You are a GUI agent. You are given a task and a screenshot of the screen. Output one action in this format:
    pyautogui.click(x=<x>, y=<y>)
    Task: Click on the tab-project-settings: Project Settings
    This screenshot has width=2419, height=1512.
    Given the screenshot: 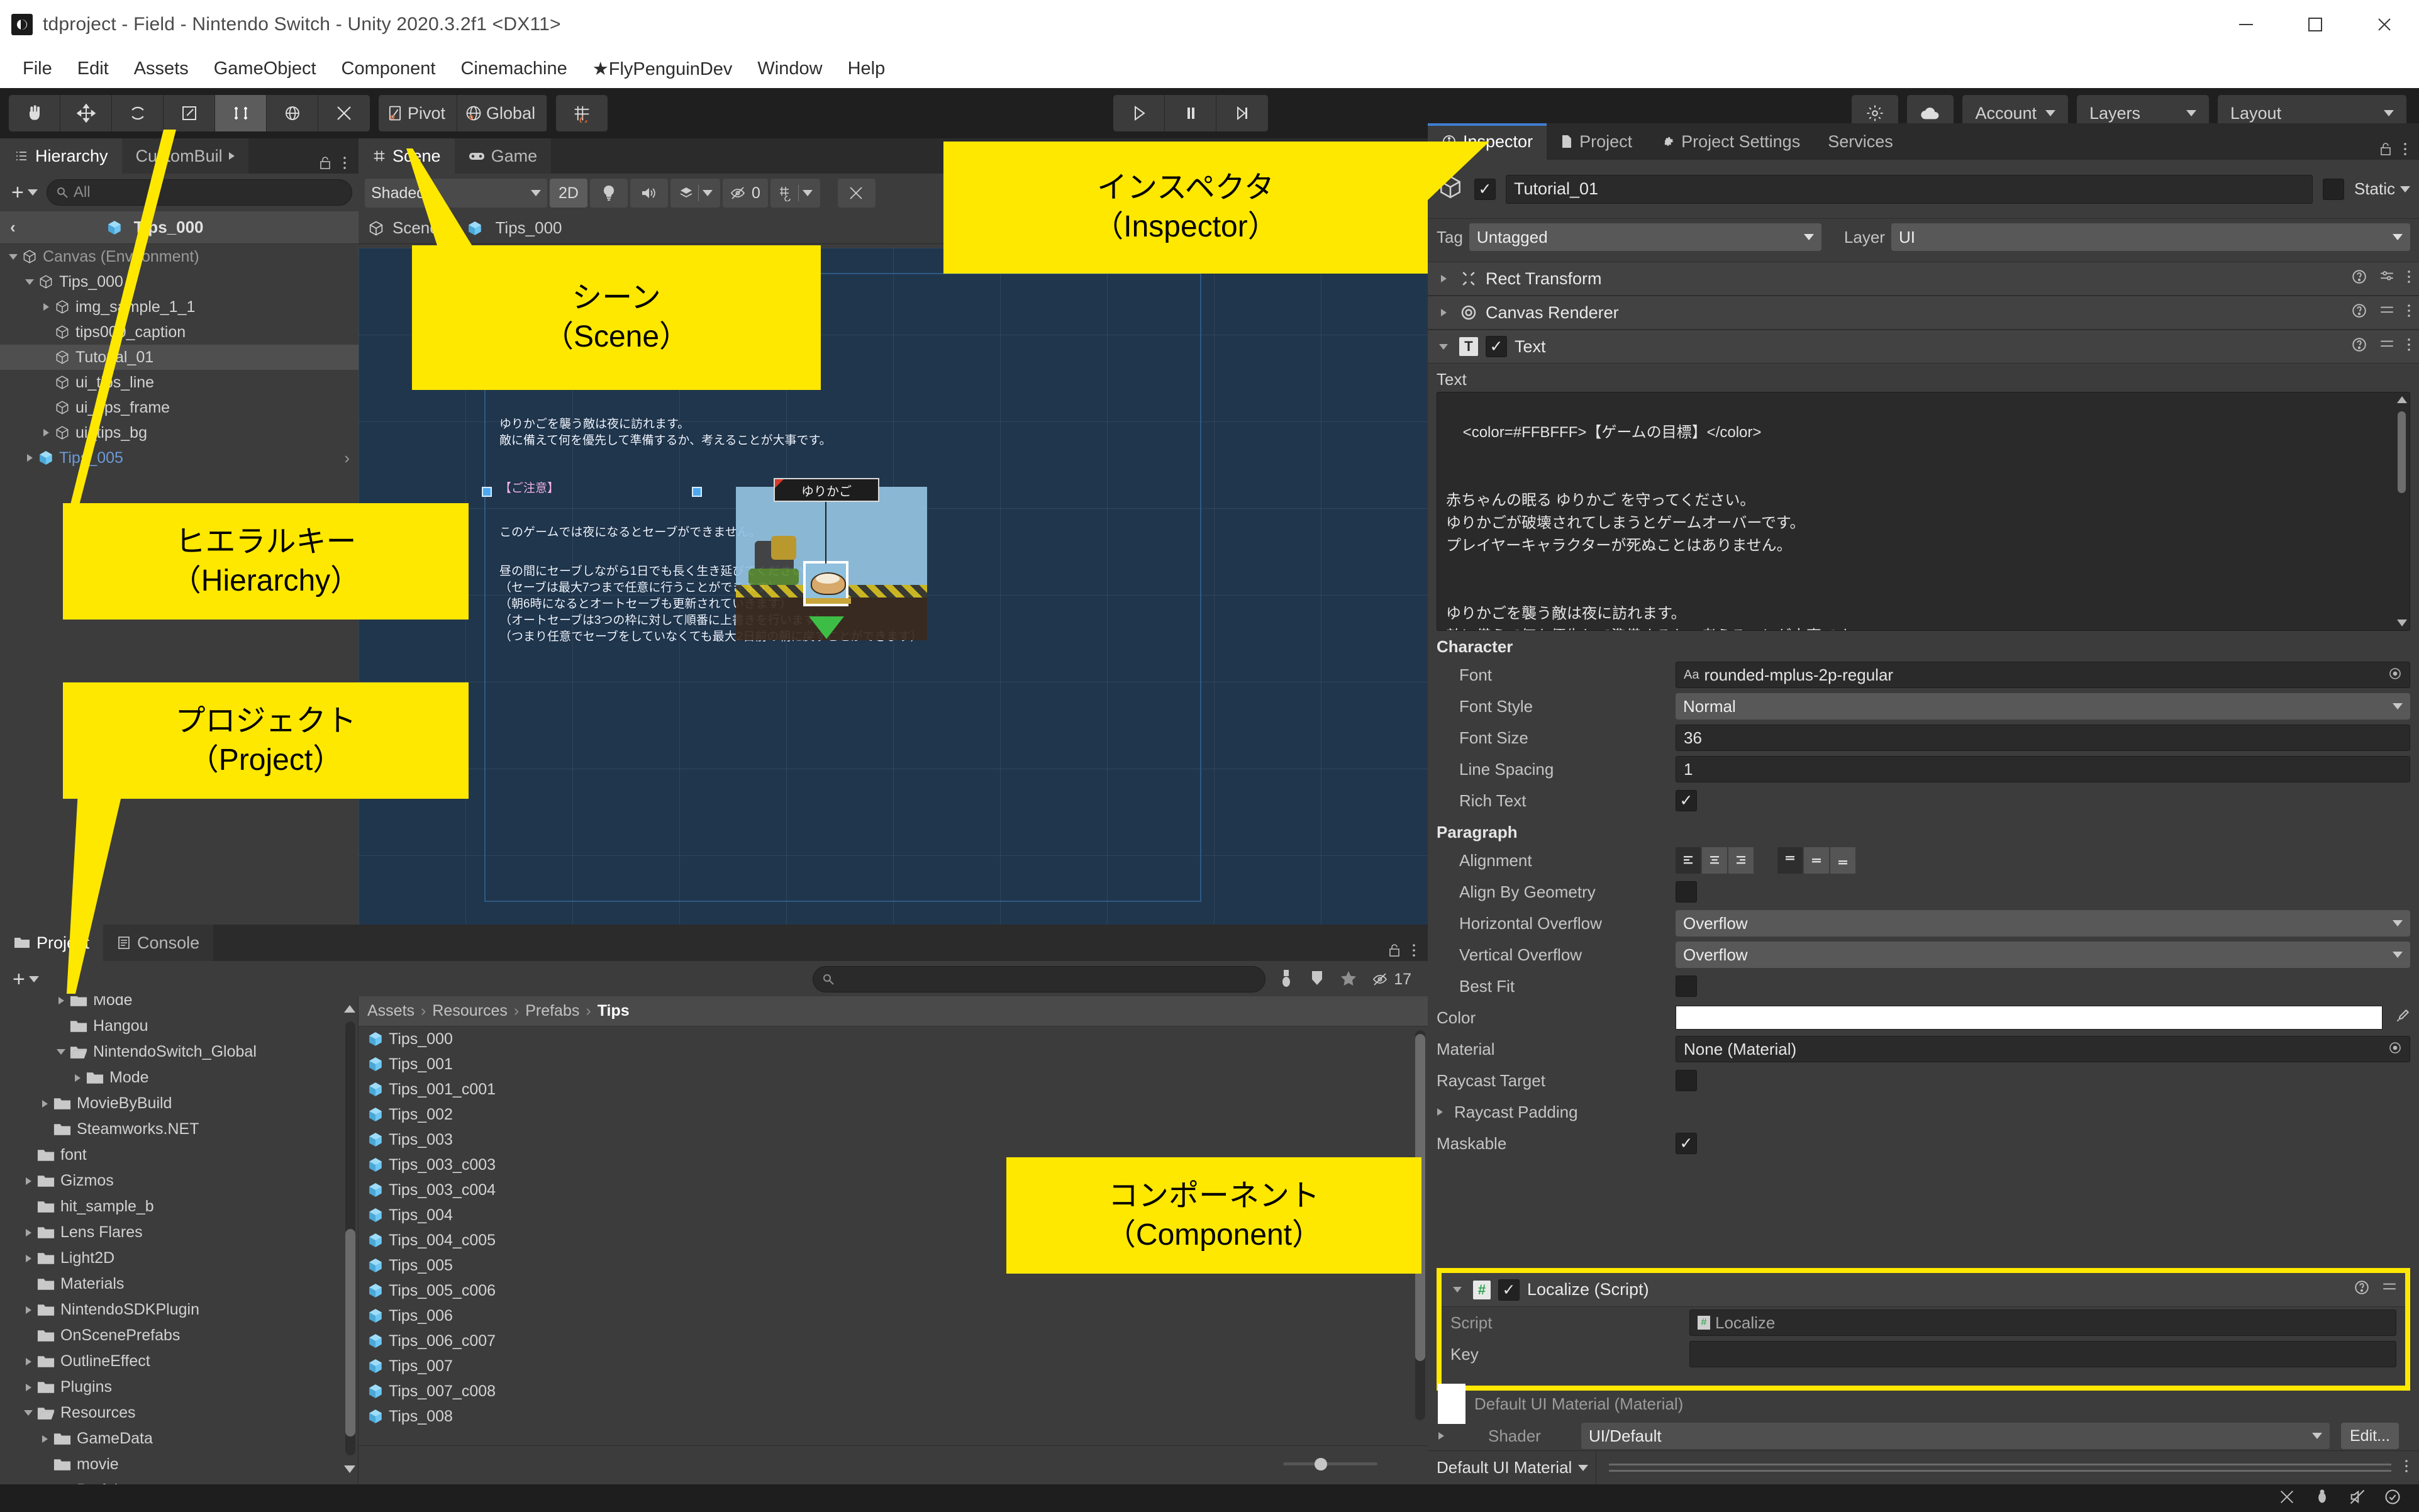 What is the action you would take?
    pyautogui.click(x=1730, y=141)
    